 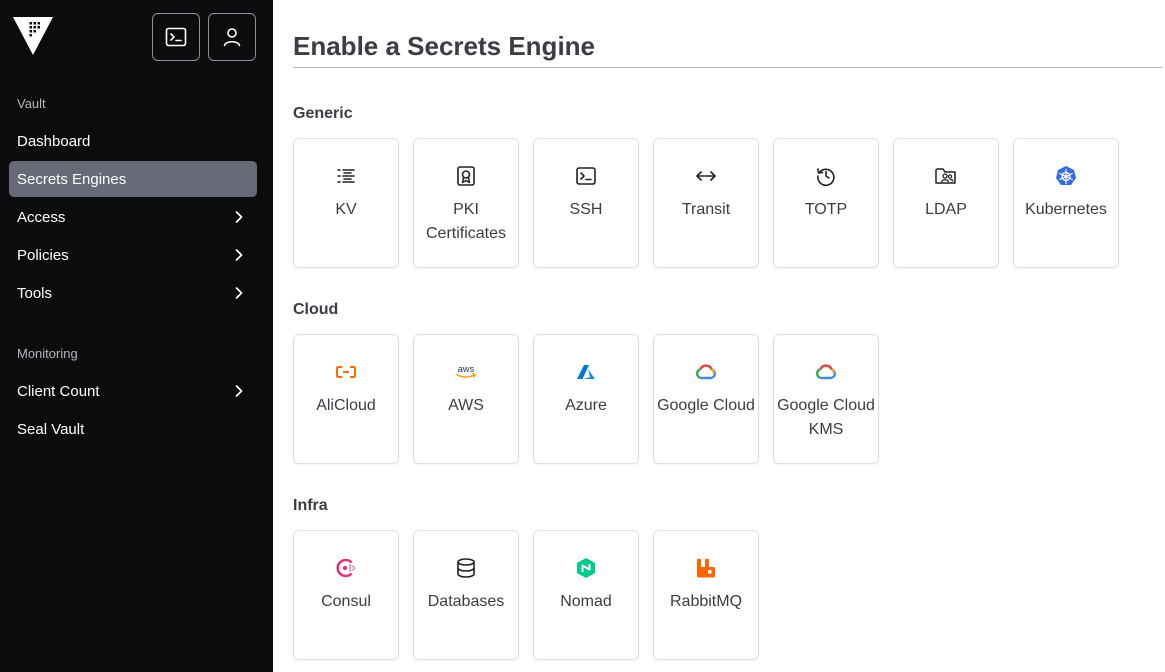 What do you see at coordinates (133, 293) in the screenshot?
I see `nav-item-tools: Tools` at bounding box center [133, 293].